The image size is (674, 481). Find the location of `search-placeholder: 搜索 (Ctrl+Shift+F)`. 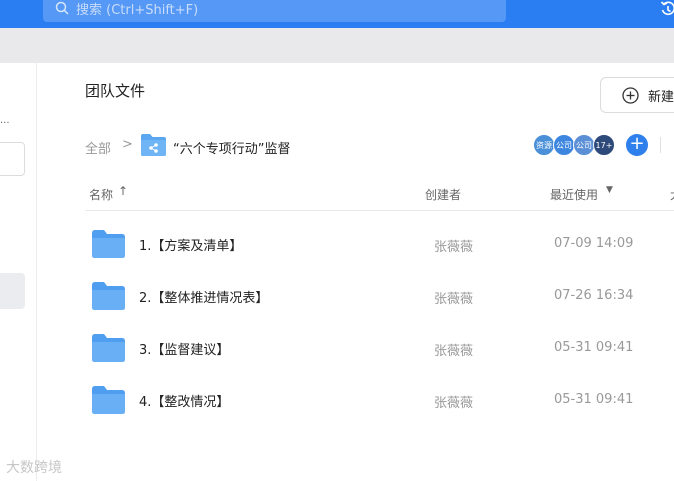

search-placeholder: 搜索 (Ctrl+Shift+F) is located at coordinates (137, 10).